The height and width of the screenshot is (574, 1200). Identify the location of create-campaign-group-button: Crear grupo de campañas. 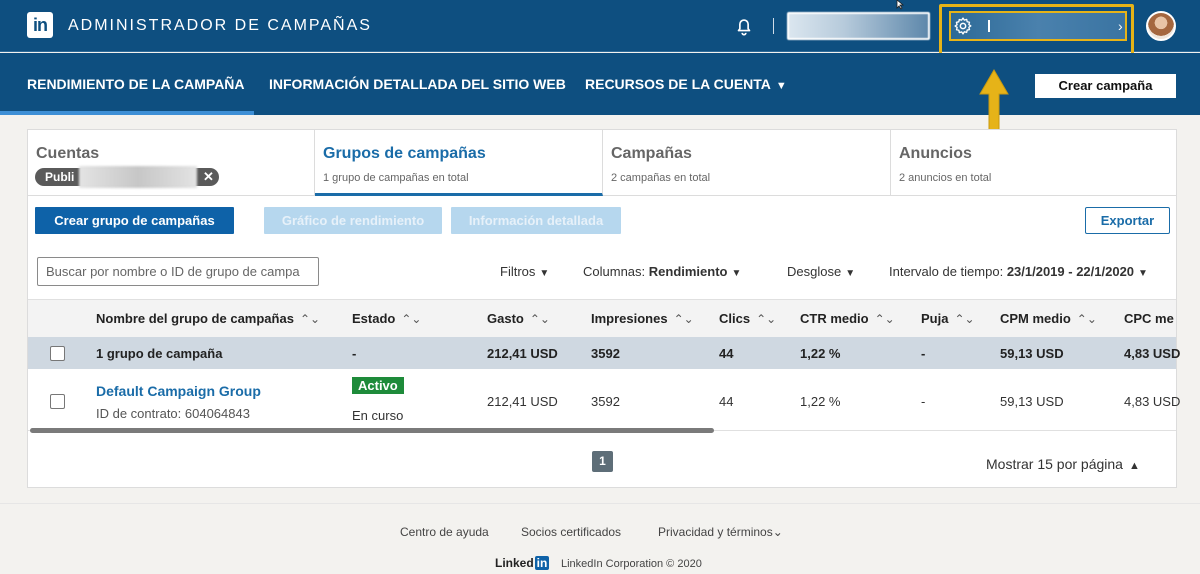
(134, 220).